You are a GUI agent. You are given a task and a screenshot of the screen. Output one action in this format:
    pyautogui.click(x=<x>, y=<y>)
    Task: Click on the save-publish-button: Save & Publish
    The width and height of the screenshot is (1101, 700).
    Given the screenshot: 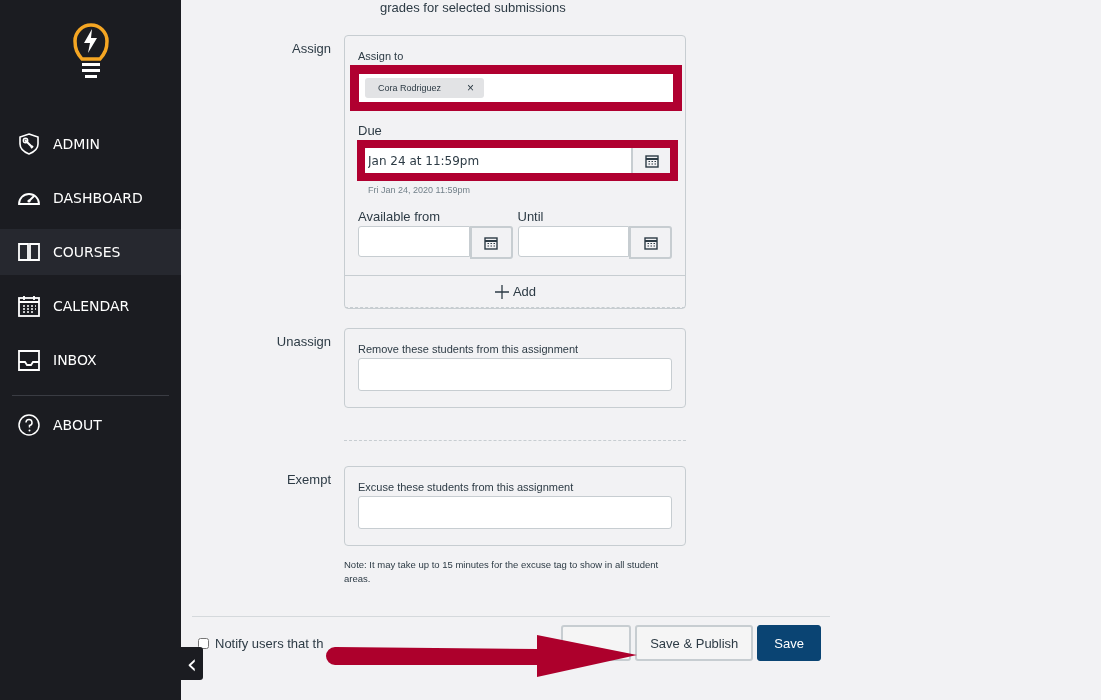 What is the action you would take?
    pyautogui.click(x=694, y=643)
    